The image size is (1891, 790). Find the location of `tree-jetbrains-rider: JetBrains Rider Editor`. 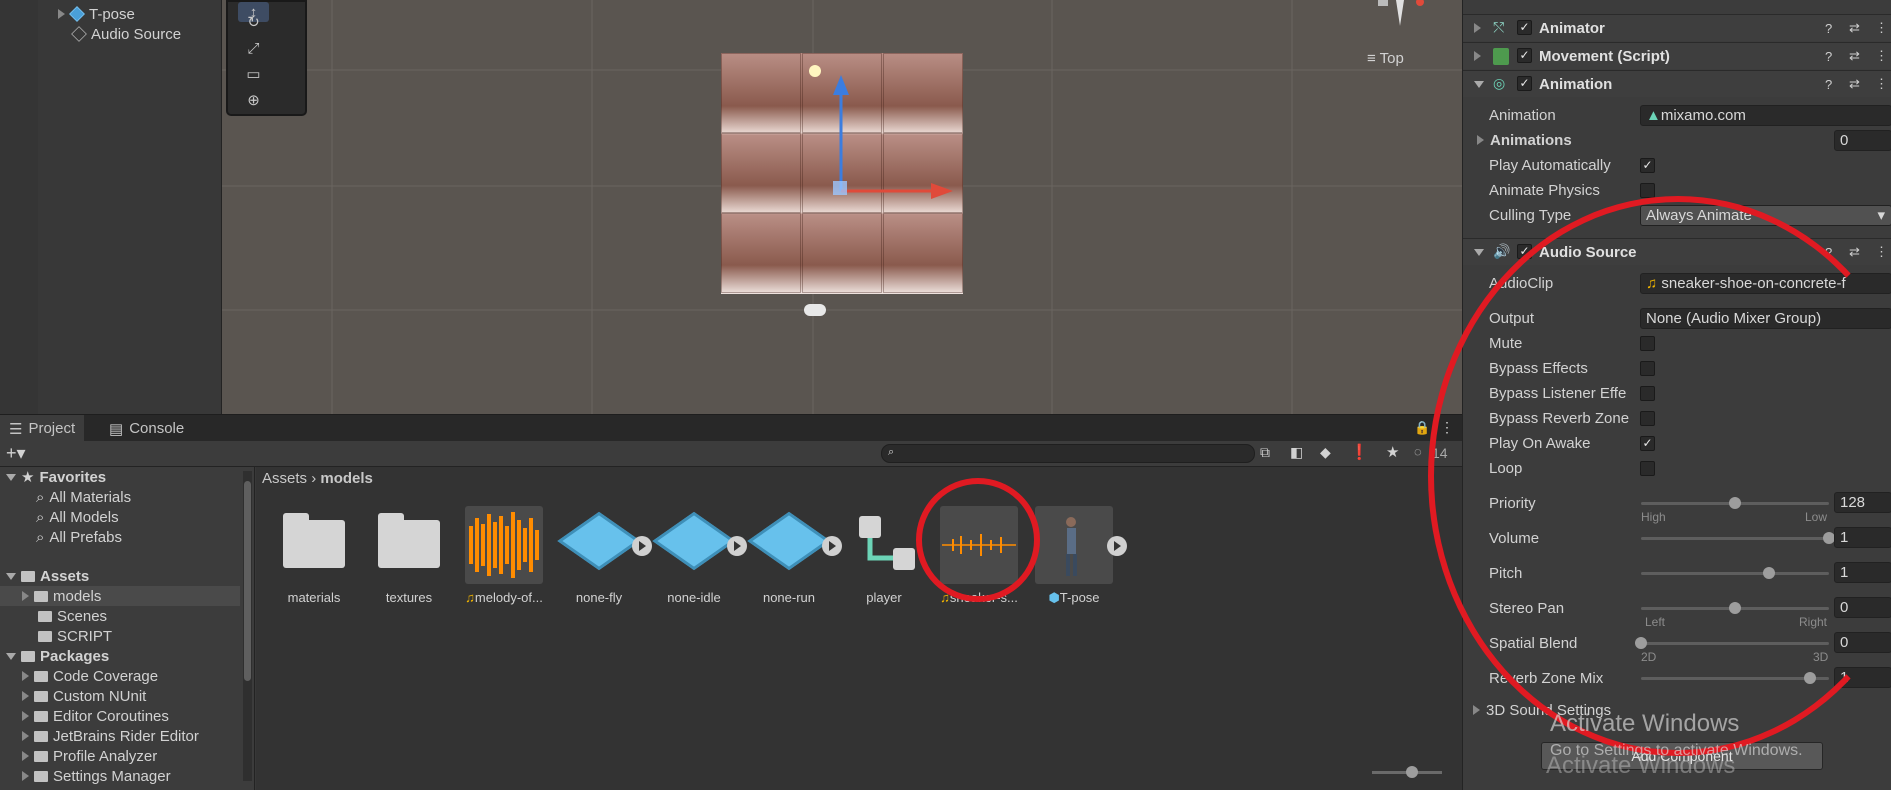

tree-jetbrains-rider: JetBrains Rider Editor is located at coordinates (120, 736).